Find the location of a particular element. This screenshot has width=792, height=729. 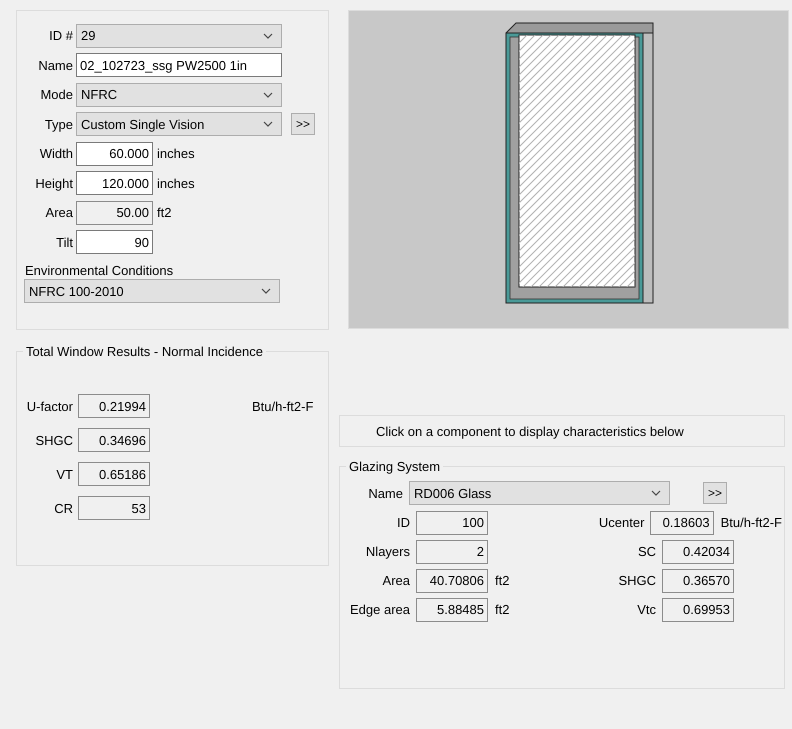

readonly-field: 0.34696 is located at coordinates (114, 440).